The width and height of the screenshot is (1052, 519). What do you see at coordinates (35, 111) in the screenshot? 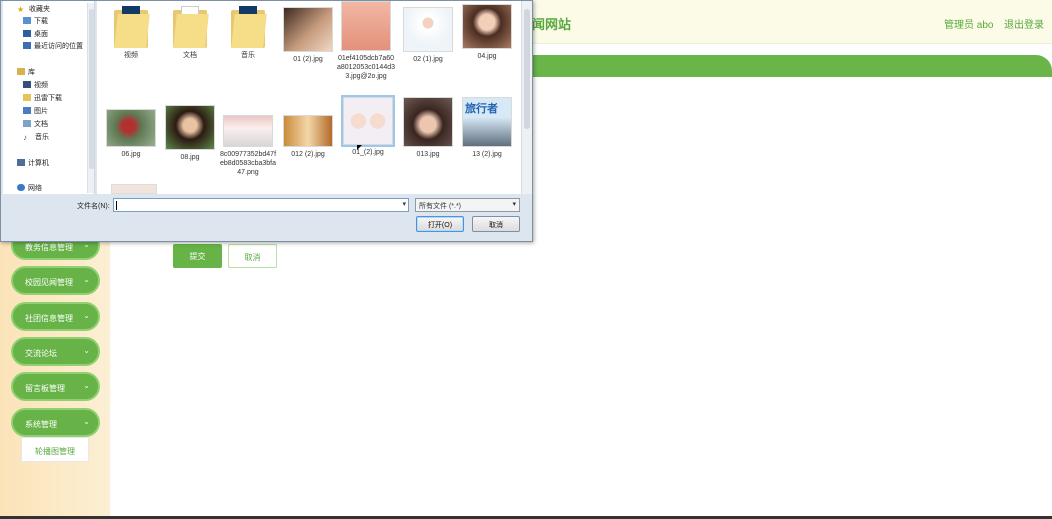
I see `nav-pictures: 图片` at bounding box center [35, 111].